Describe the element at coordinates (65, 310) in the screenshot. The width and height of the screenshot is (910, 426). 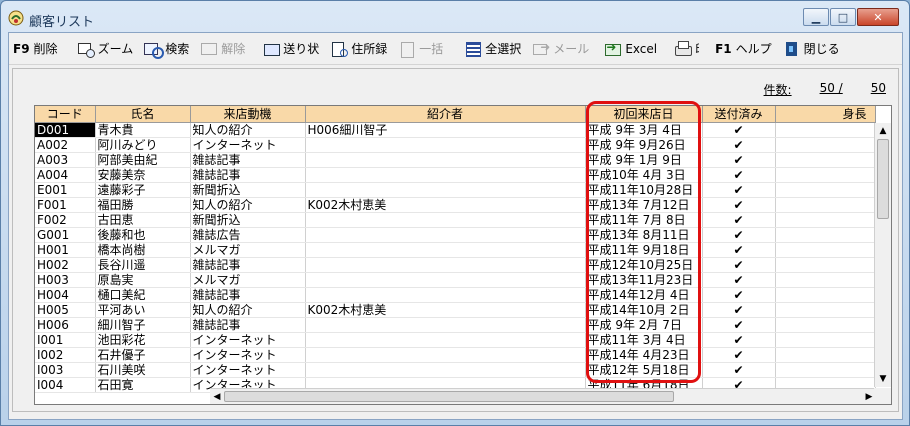
I see `cell-code: H005` at that location.